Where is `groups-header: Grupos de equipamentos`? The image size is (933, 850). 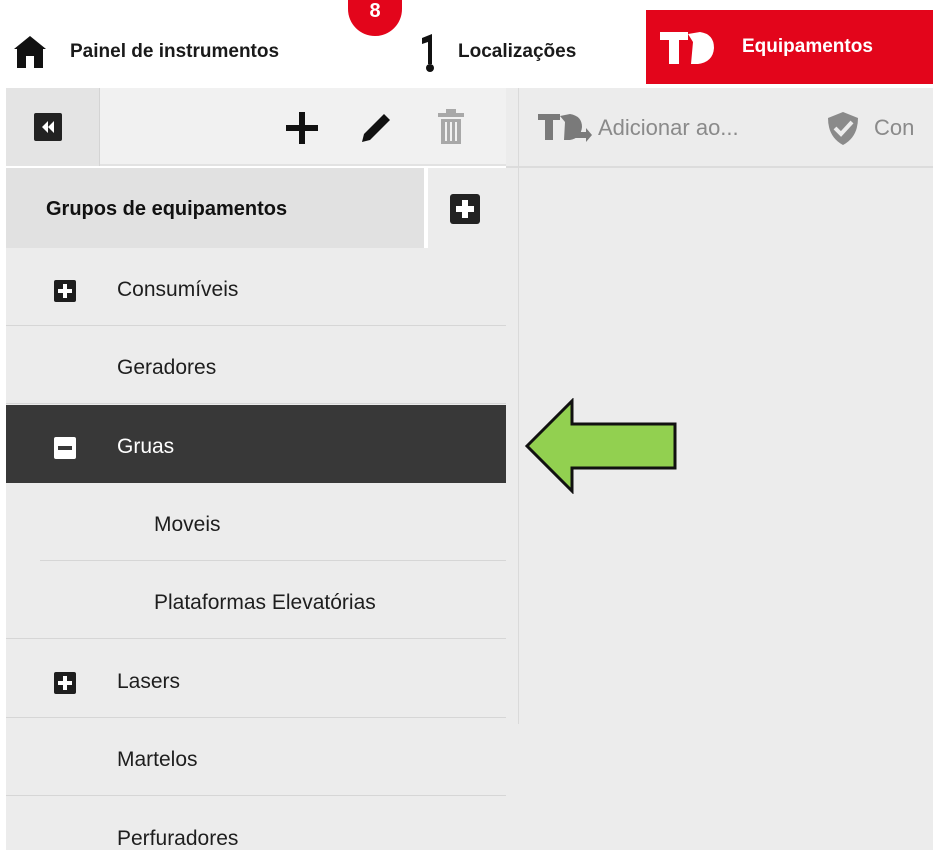 groups-header: Grupos de equipamentos is located at coordinates (215, 208).